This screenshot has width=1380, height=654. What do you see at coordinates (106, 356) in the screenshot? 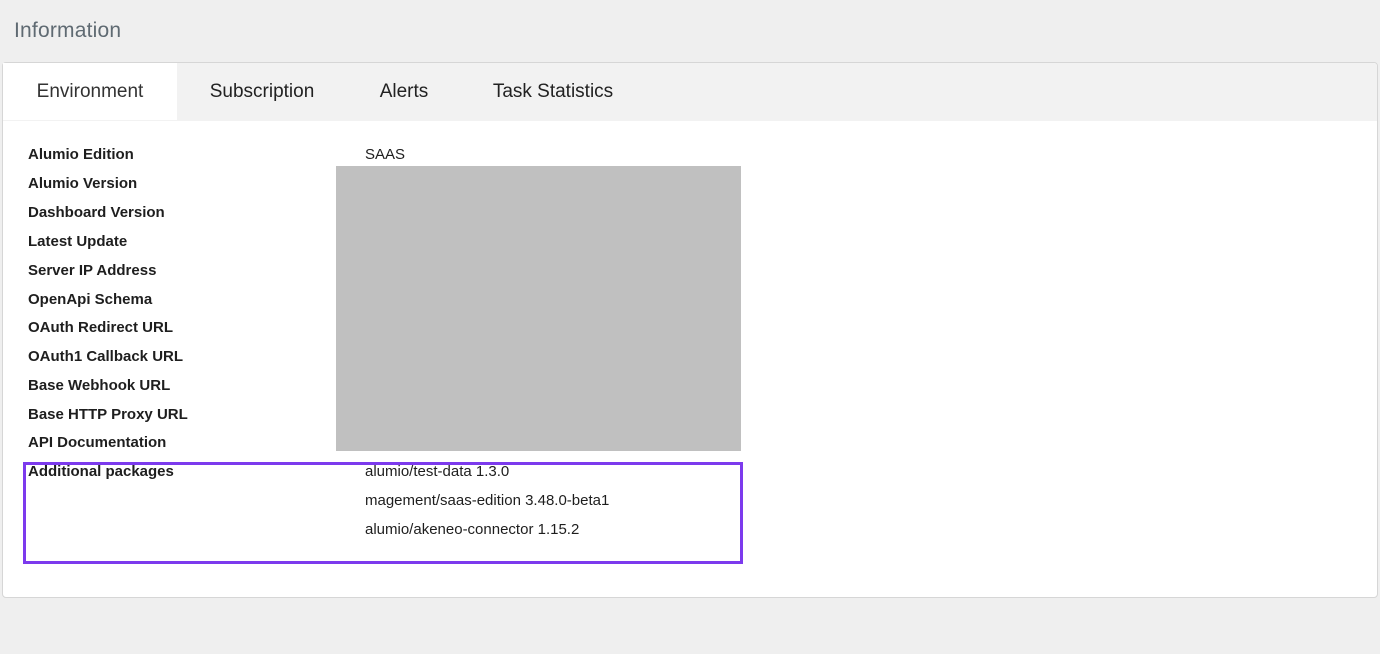
I see `row-label-oauth1-callback-url: OAuth1 Callback URL` at bounding box center [106, 356].